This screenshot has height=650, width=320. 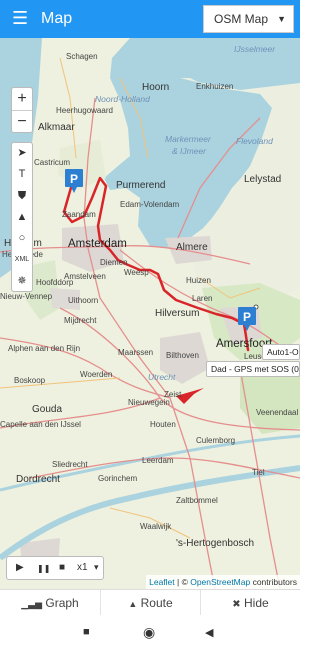 I want to click on place-label: Zaltbommel, so click(x=197, y=500).